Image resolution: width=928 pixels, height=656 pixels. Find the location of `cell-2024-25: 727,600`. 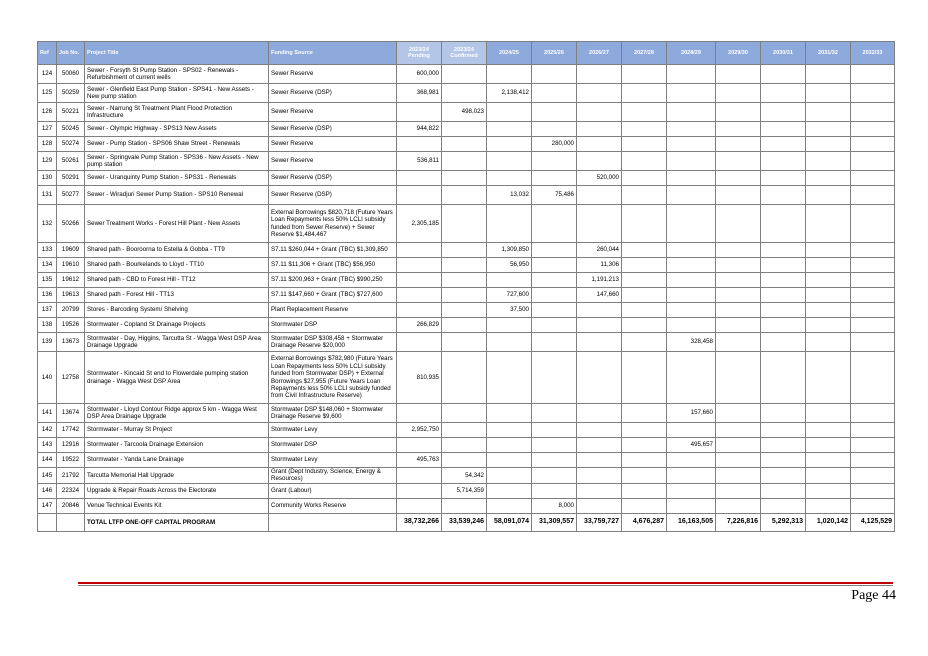

cell-2024-25: 727,600 is located at coordinates (509, 295).